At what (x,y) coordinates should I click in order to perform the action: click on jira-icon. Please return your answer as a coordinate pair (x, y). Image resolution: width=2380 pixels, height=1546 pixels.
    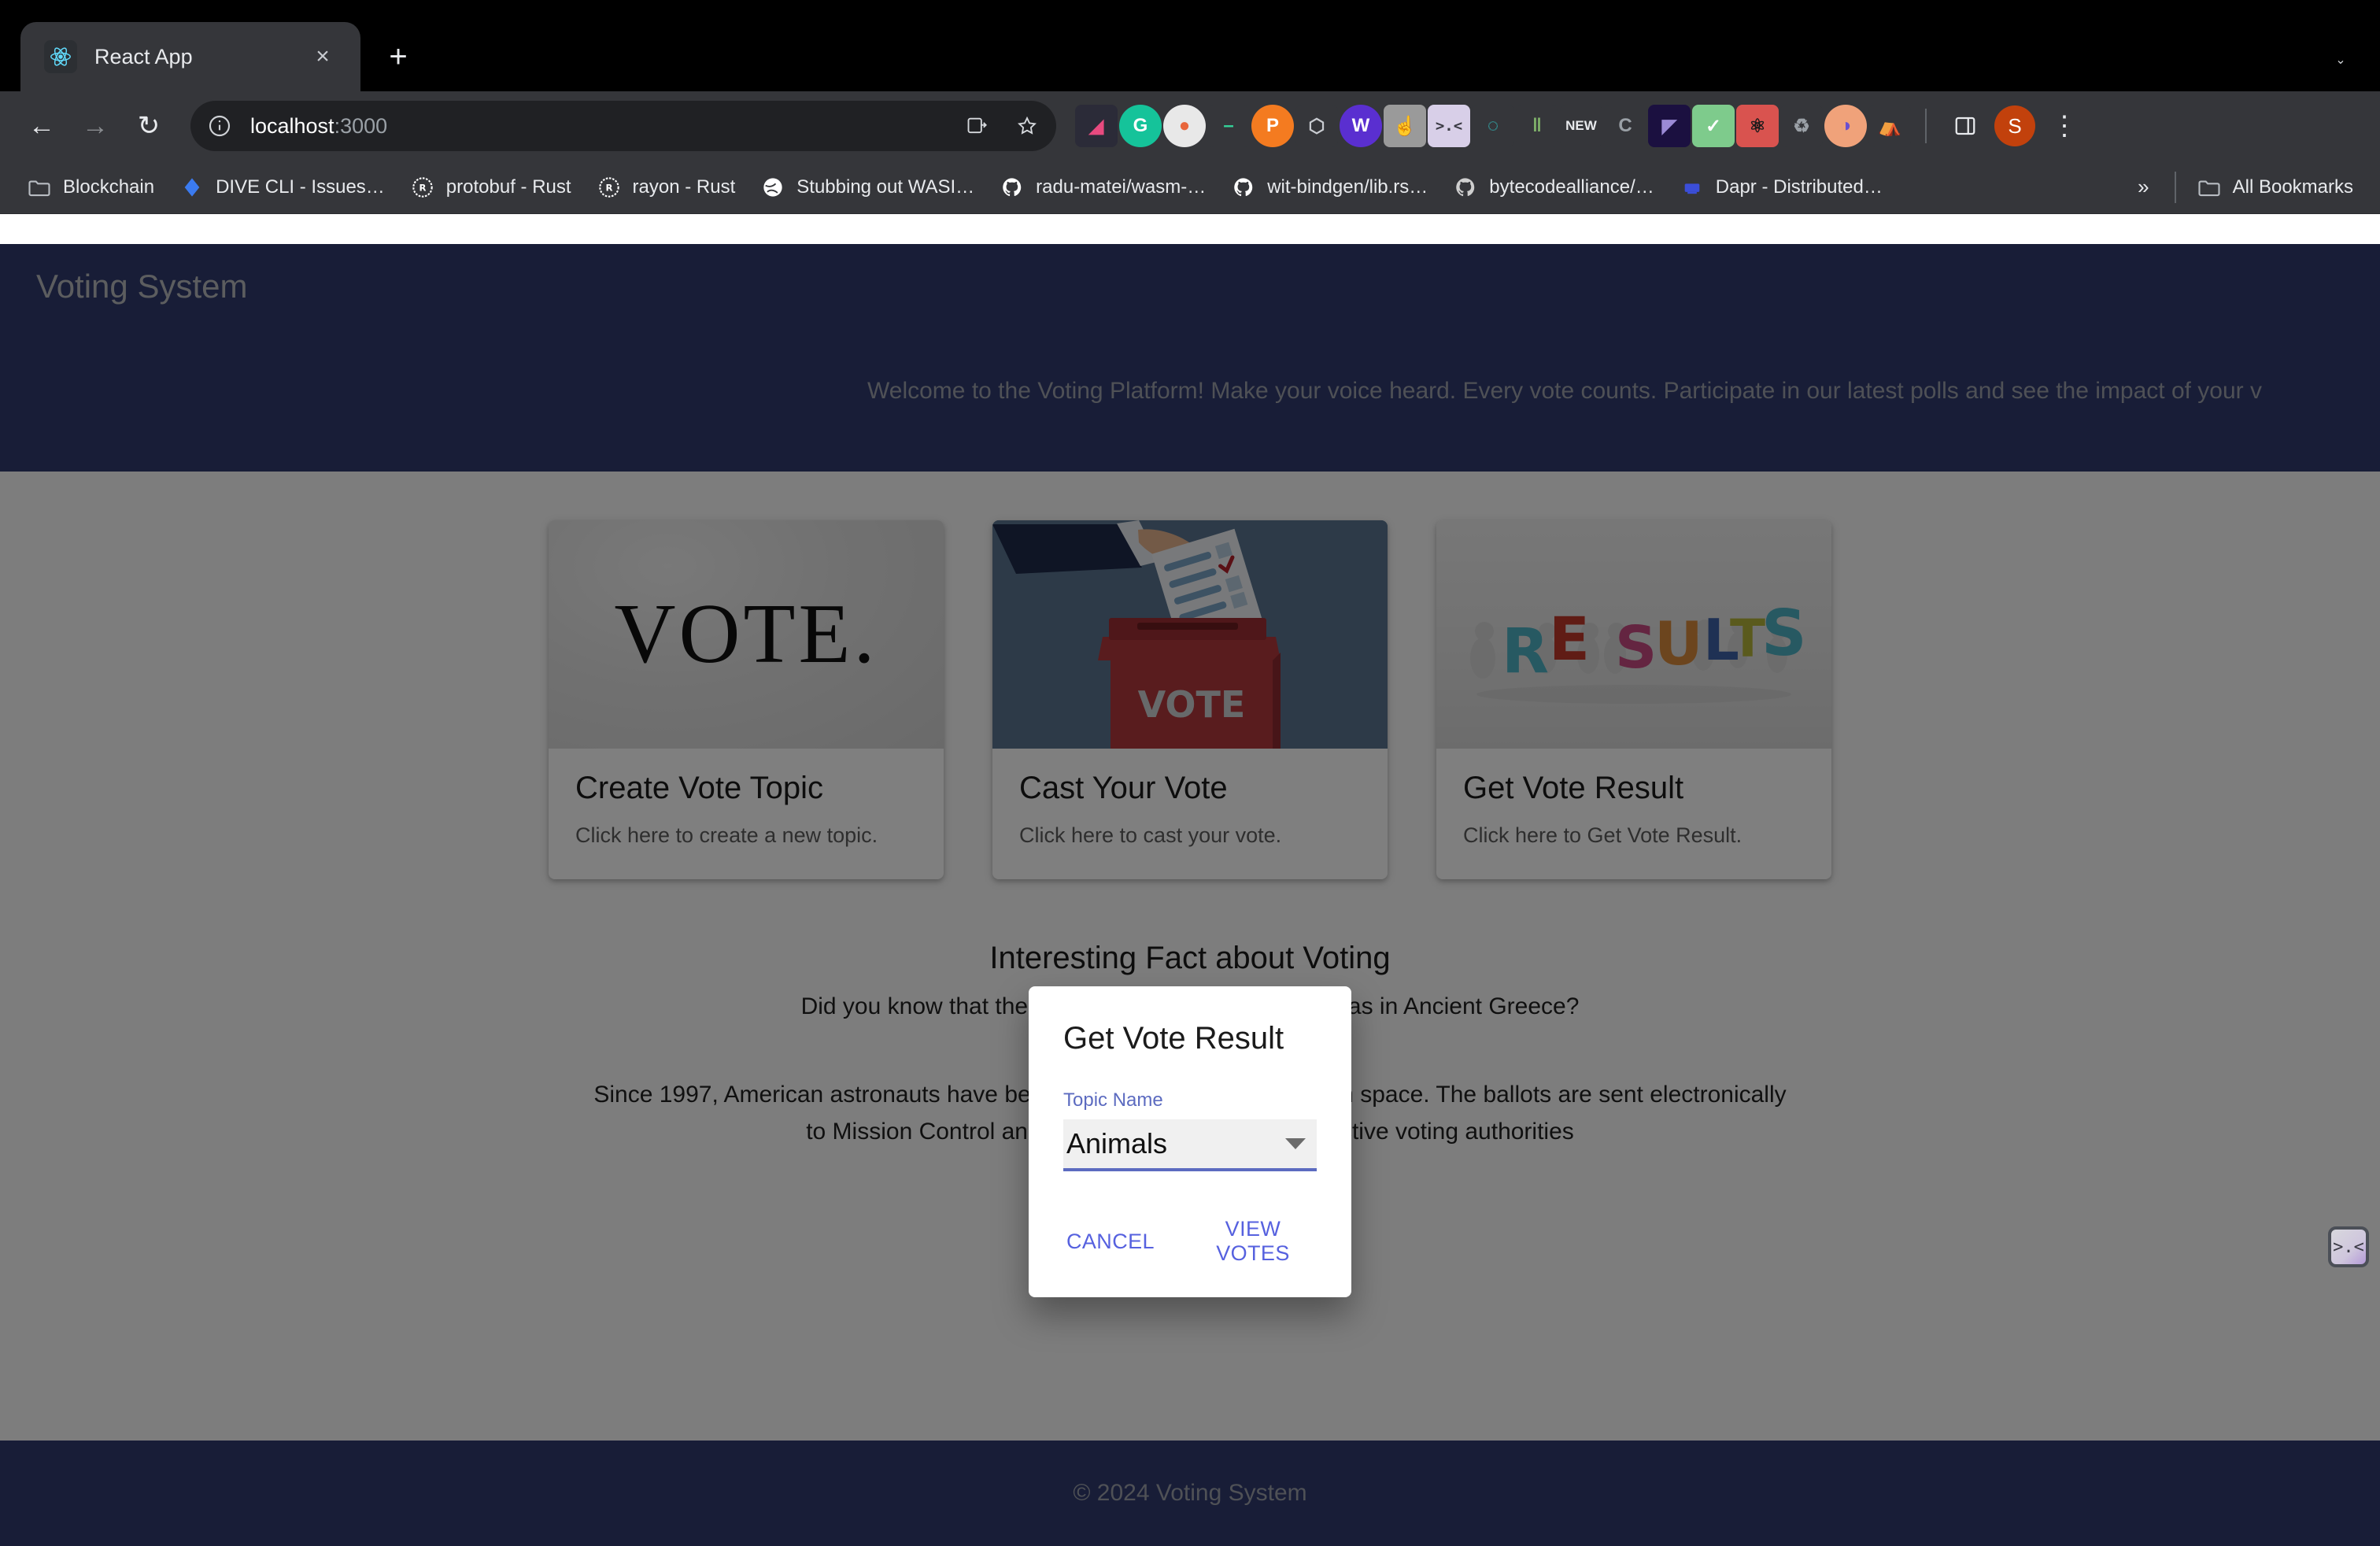
    Looking at the image, I should click on (192, 187).